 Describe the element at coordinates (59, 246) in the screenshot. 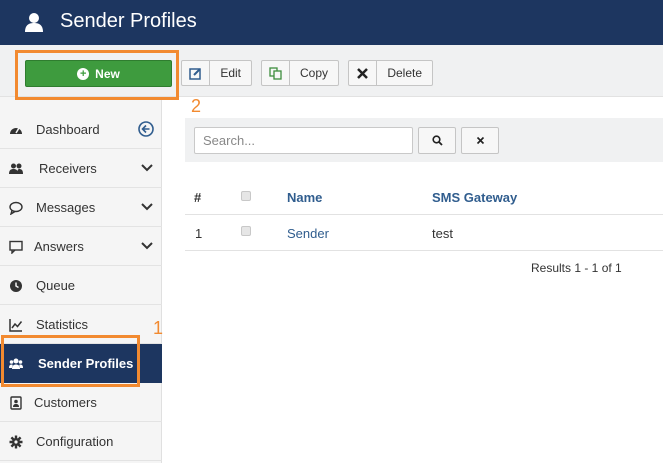

I see `sidebar-item-label: Answers` at that location.